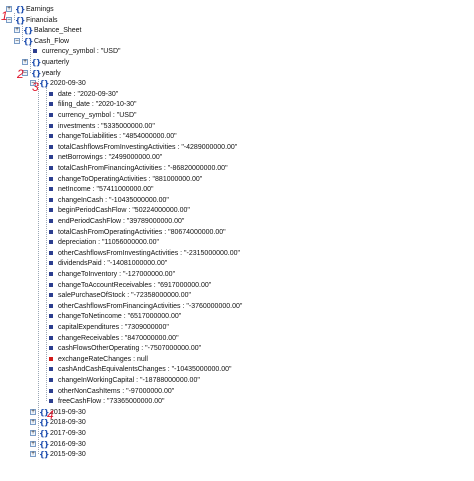 Image resolution: width=474 pixels, height=481 pixels. Describe the element at coordinates (68, 83) in the screenshot. I see `tree-node-label: 2020-09-30` at that location.